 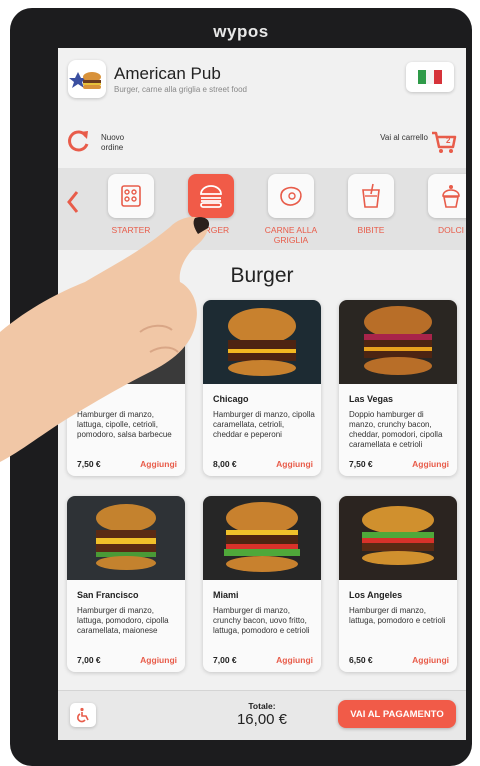 I want to click on category-drinks: BIBITE, so click(x=371, y=204).